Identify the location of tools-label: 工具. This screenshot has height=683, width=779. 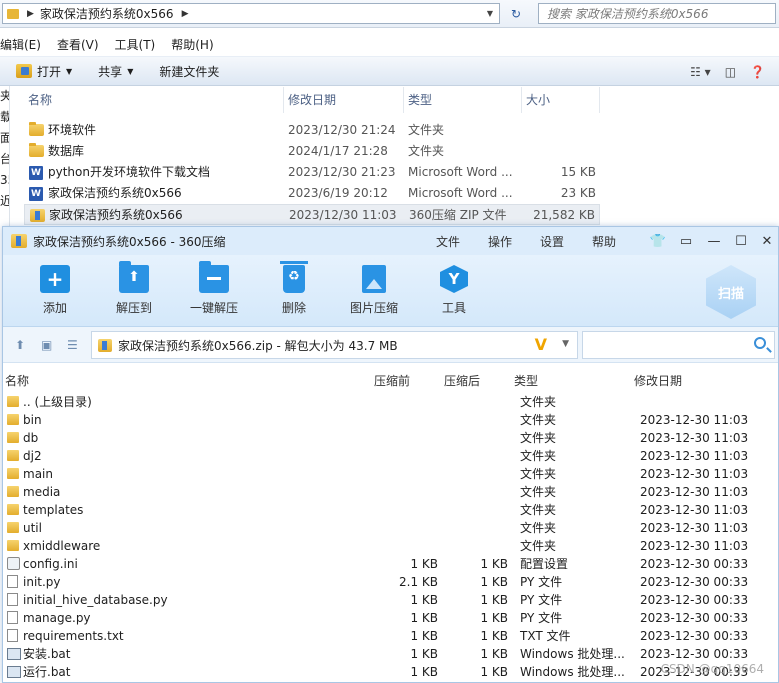
(453, 308).